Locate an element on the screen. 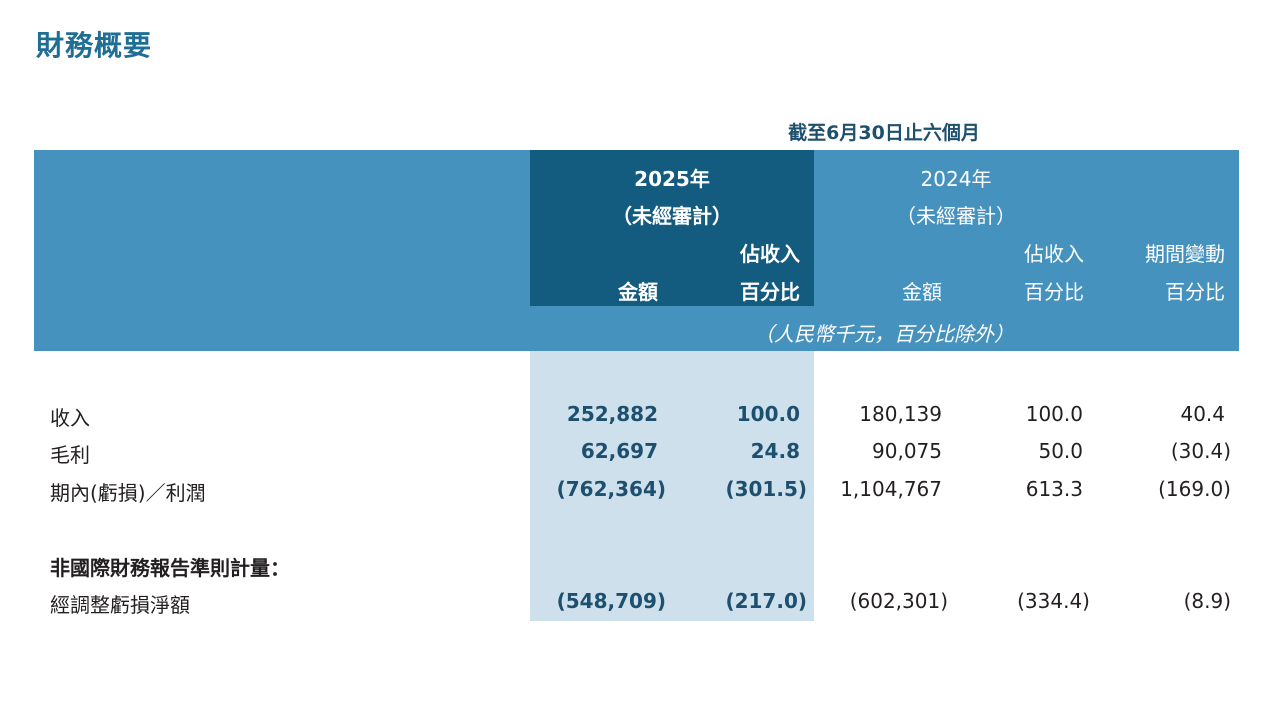 The height and width of the screenshot is (711, 1275). header-2024-unaudited: （未經審計） is located at coordinates (956, 216).